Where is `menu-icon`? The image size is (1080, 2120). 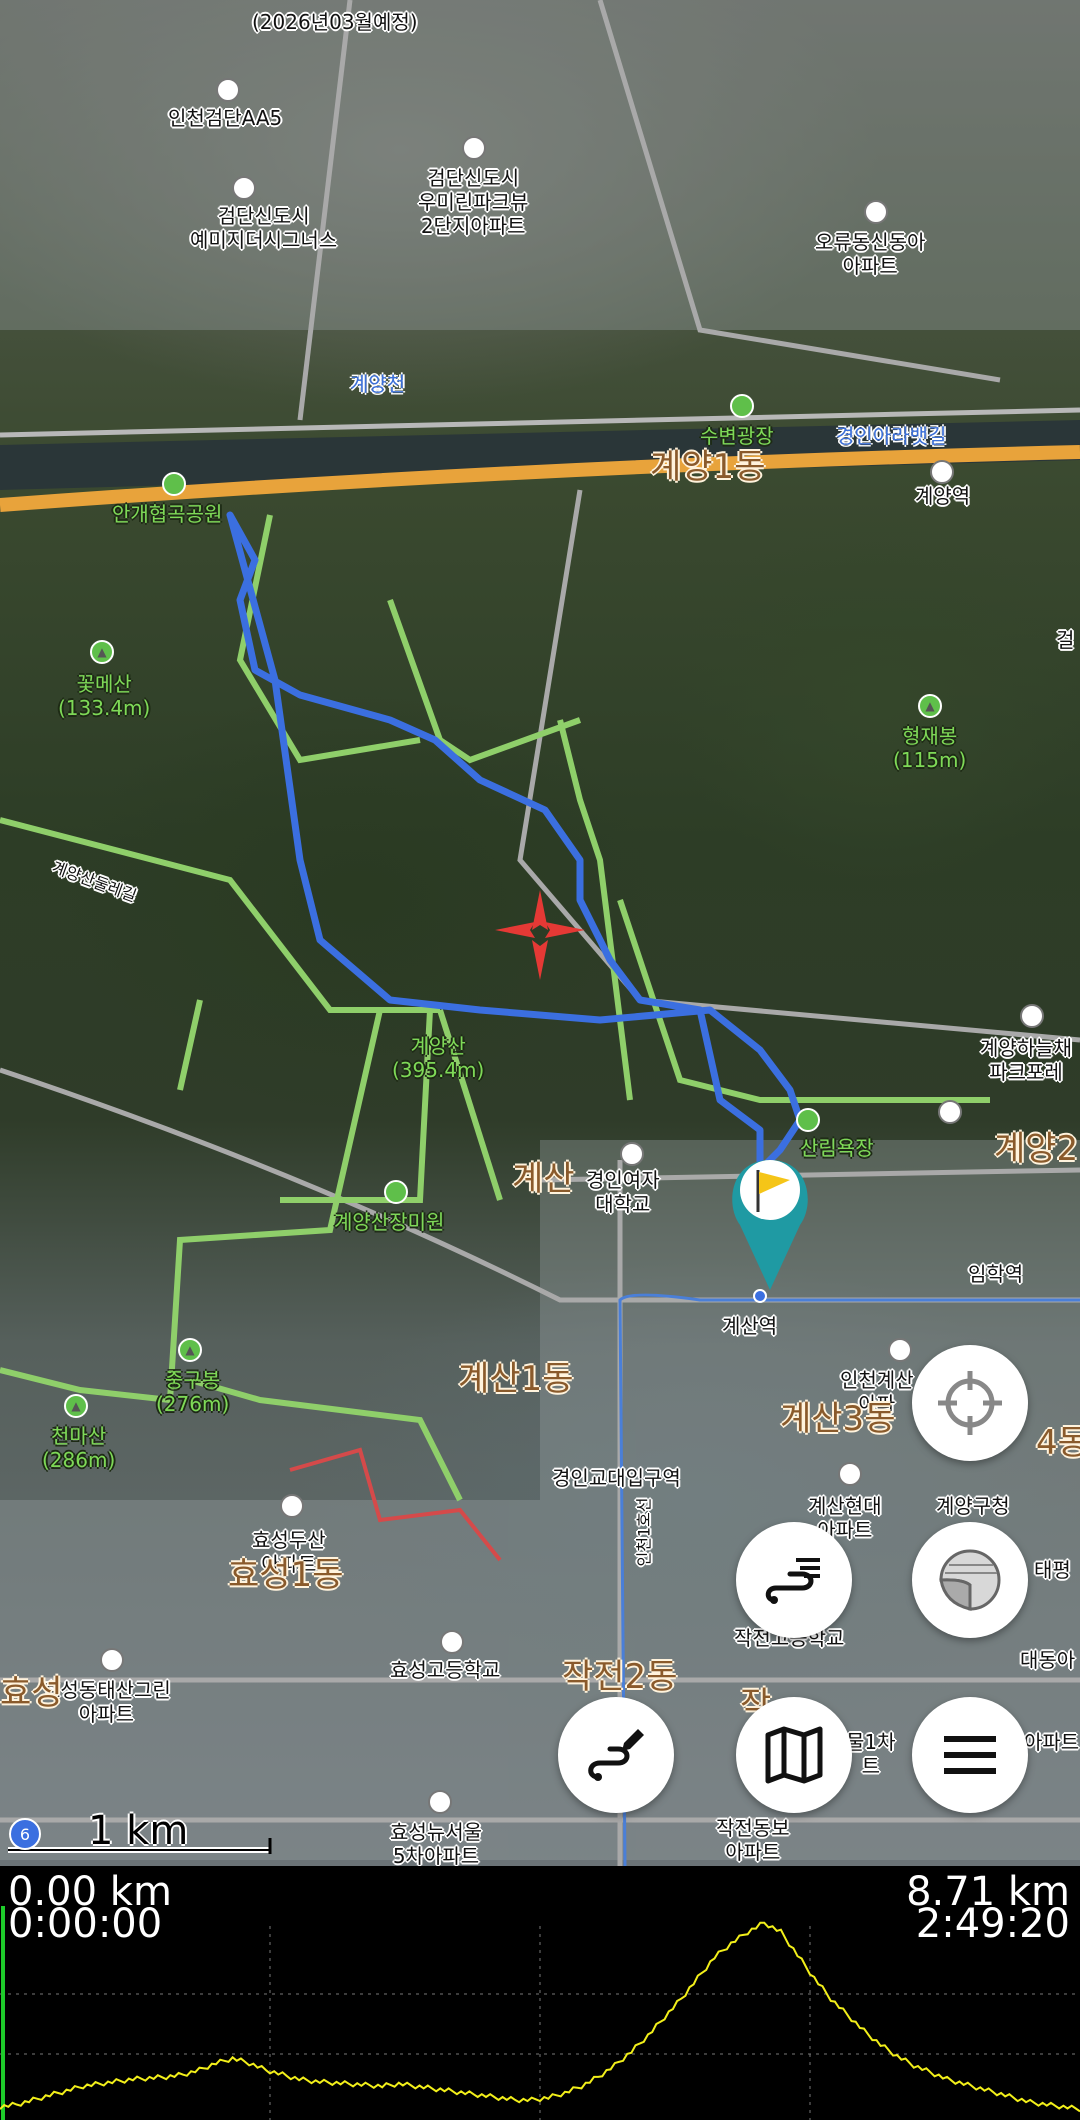 menu-icon is located at coordinates (970, 1755).